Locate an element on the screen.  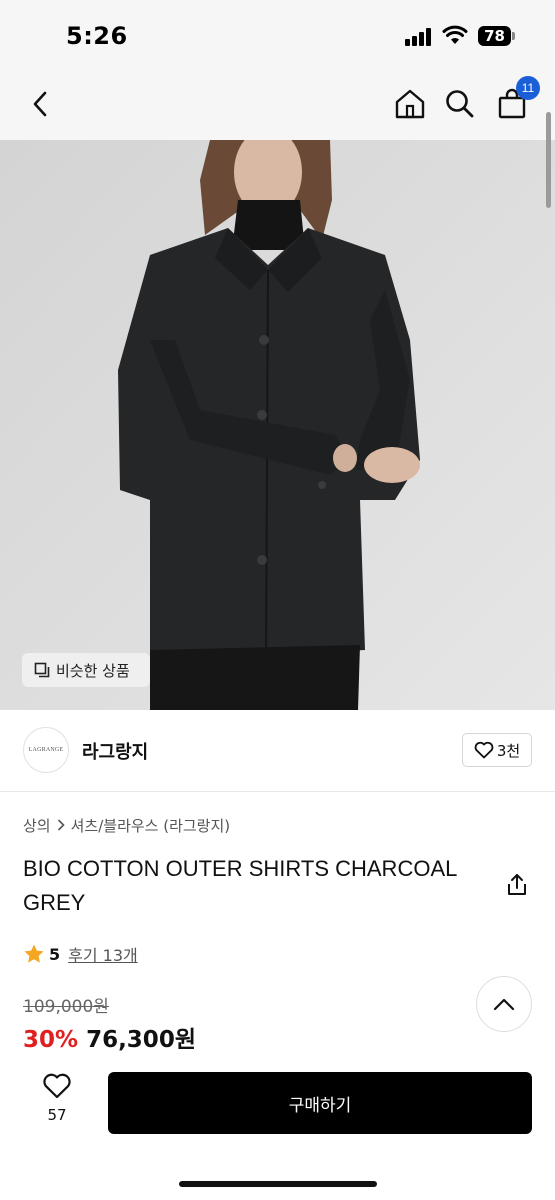
cellular-signal-icon is located at coordinates (420, 37).